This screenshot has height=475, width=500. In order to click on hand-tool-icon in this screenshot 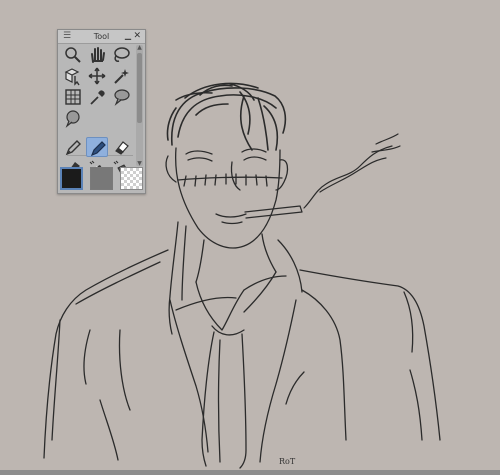, I will do `click(97, 55)`.